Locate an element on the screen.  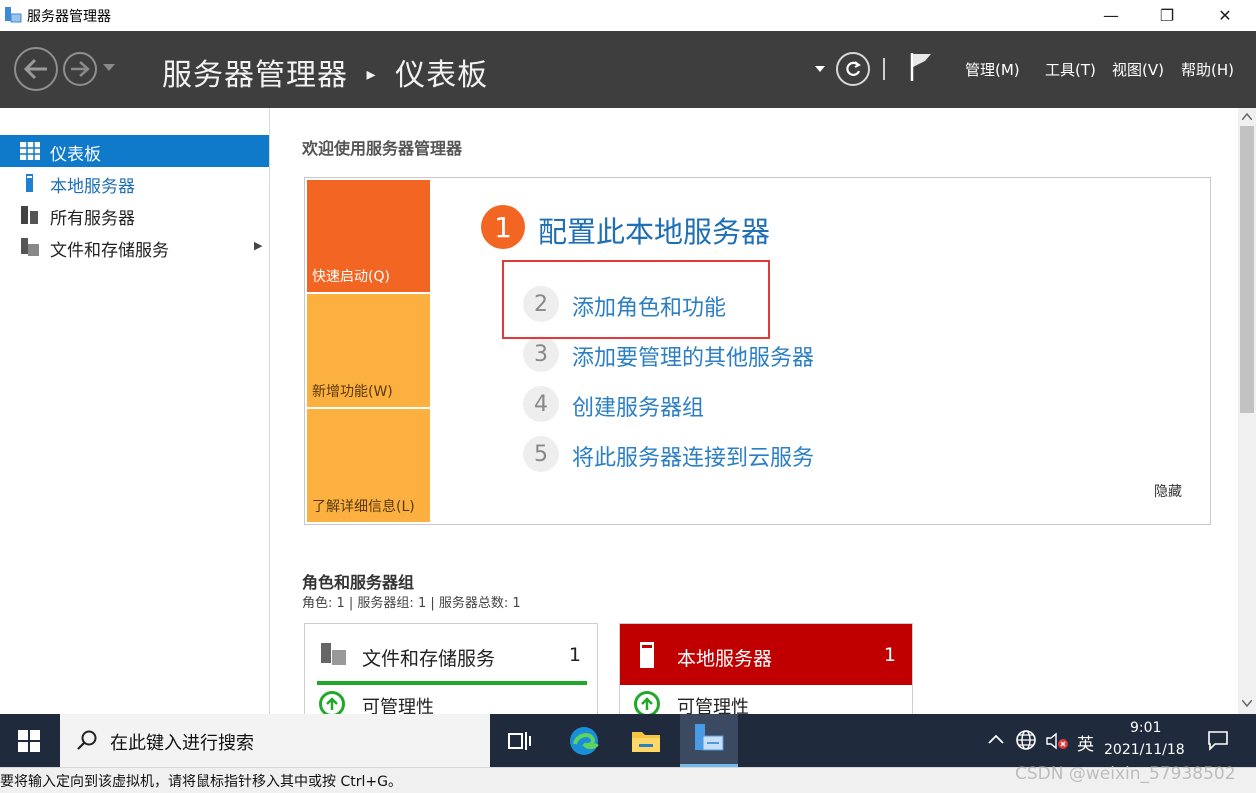
step-5-number: 5 is located at coordinates (541, 454).